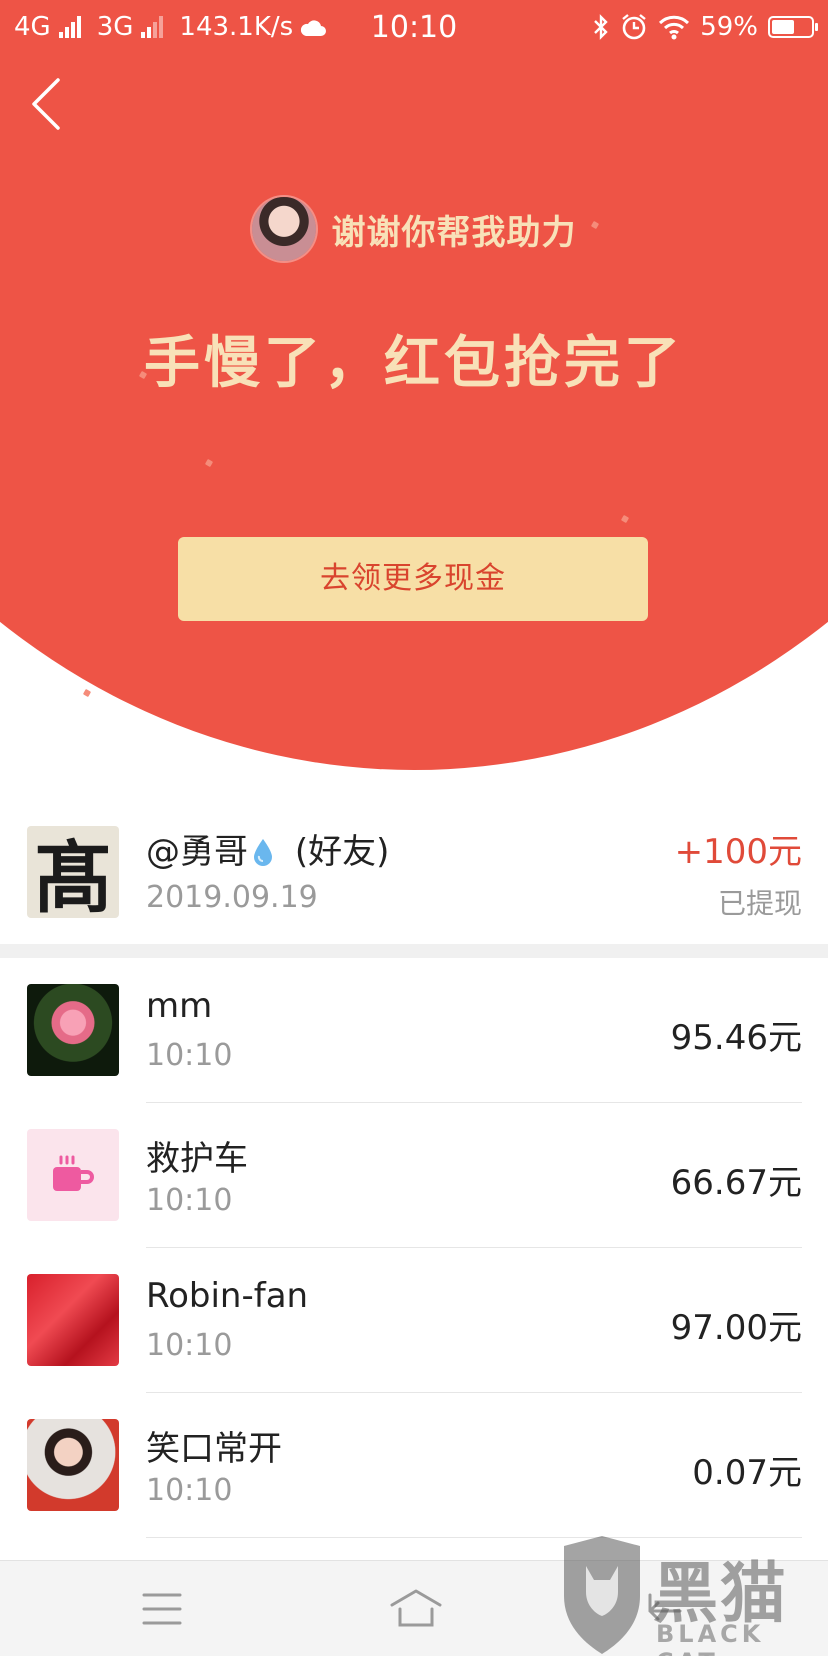 The height and width of the screenshot is (1656, 828). I want to click on back-arrow-icon, so click(665, 1607).